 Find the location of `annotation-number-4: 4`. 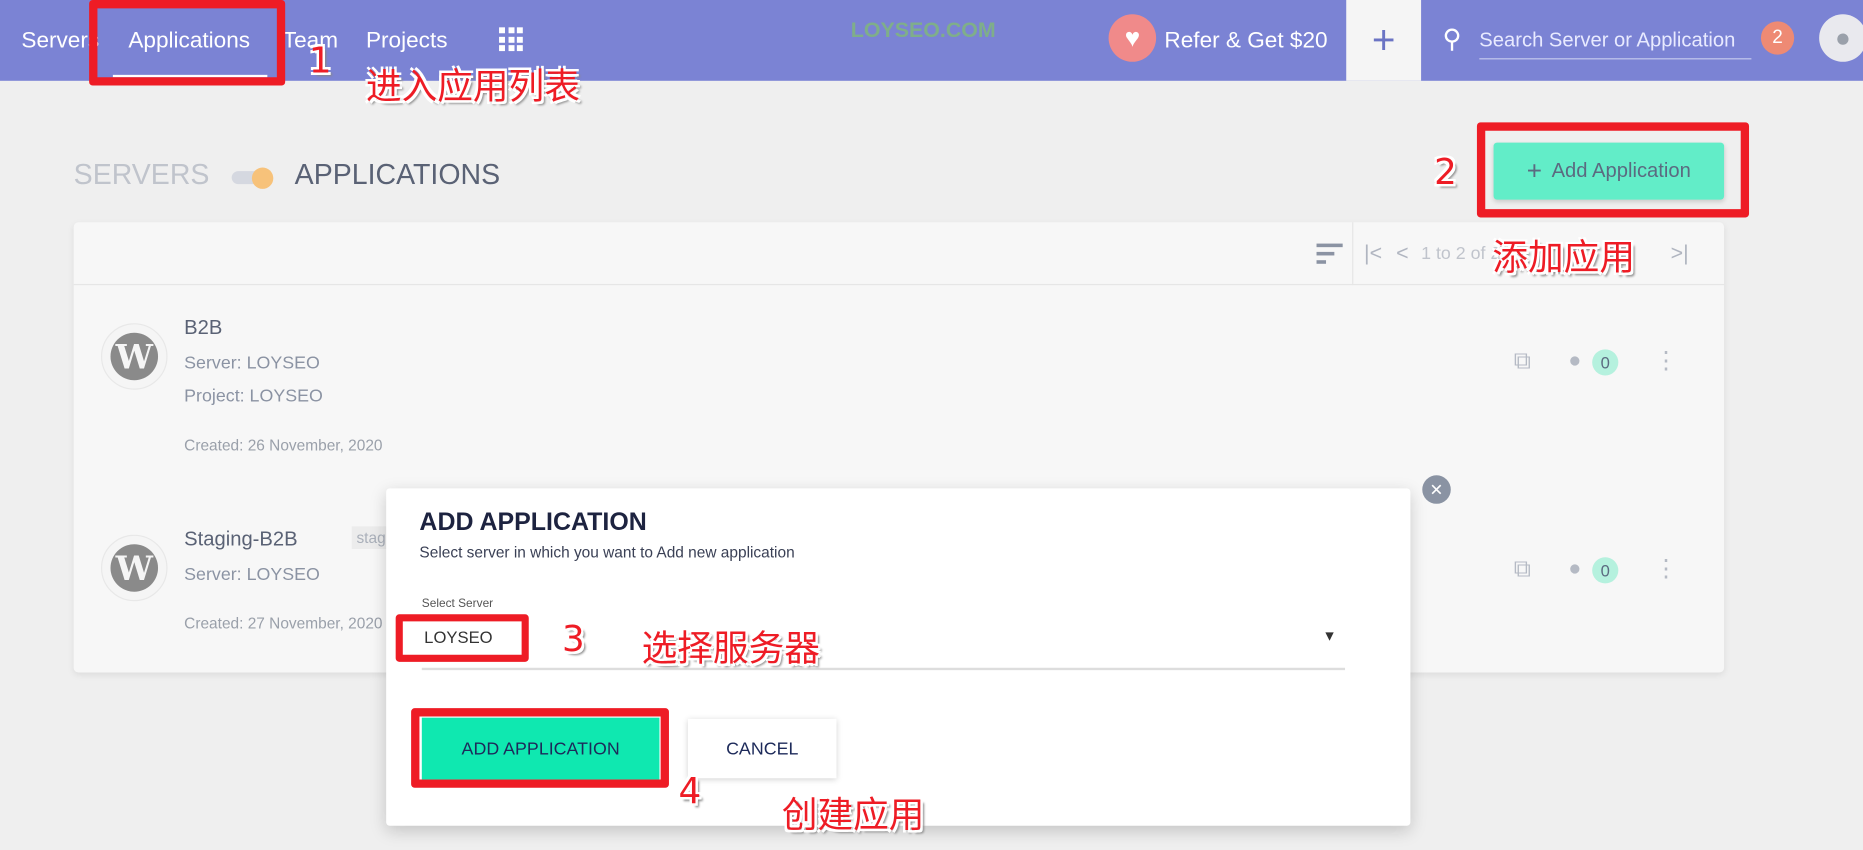

annotation-number-4: 4 is located at coordinates (690, 792).